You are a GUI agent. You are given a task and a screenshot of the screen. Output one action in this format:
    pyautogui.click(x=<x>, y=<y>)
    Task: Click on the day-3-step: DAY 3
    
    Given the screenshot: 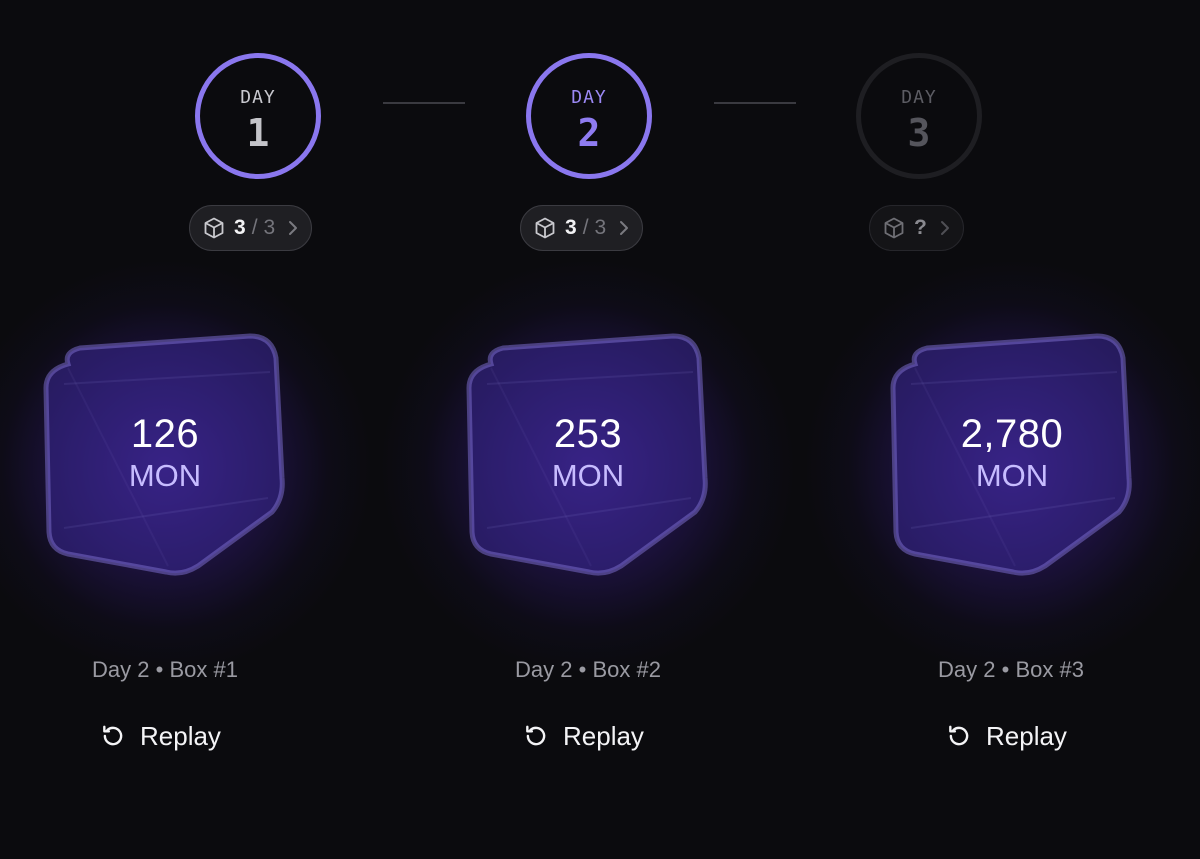 What is the action you would take?
    pyautogui.click(x=919, y=116)
    